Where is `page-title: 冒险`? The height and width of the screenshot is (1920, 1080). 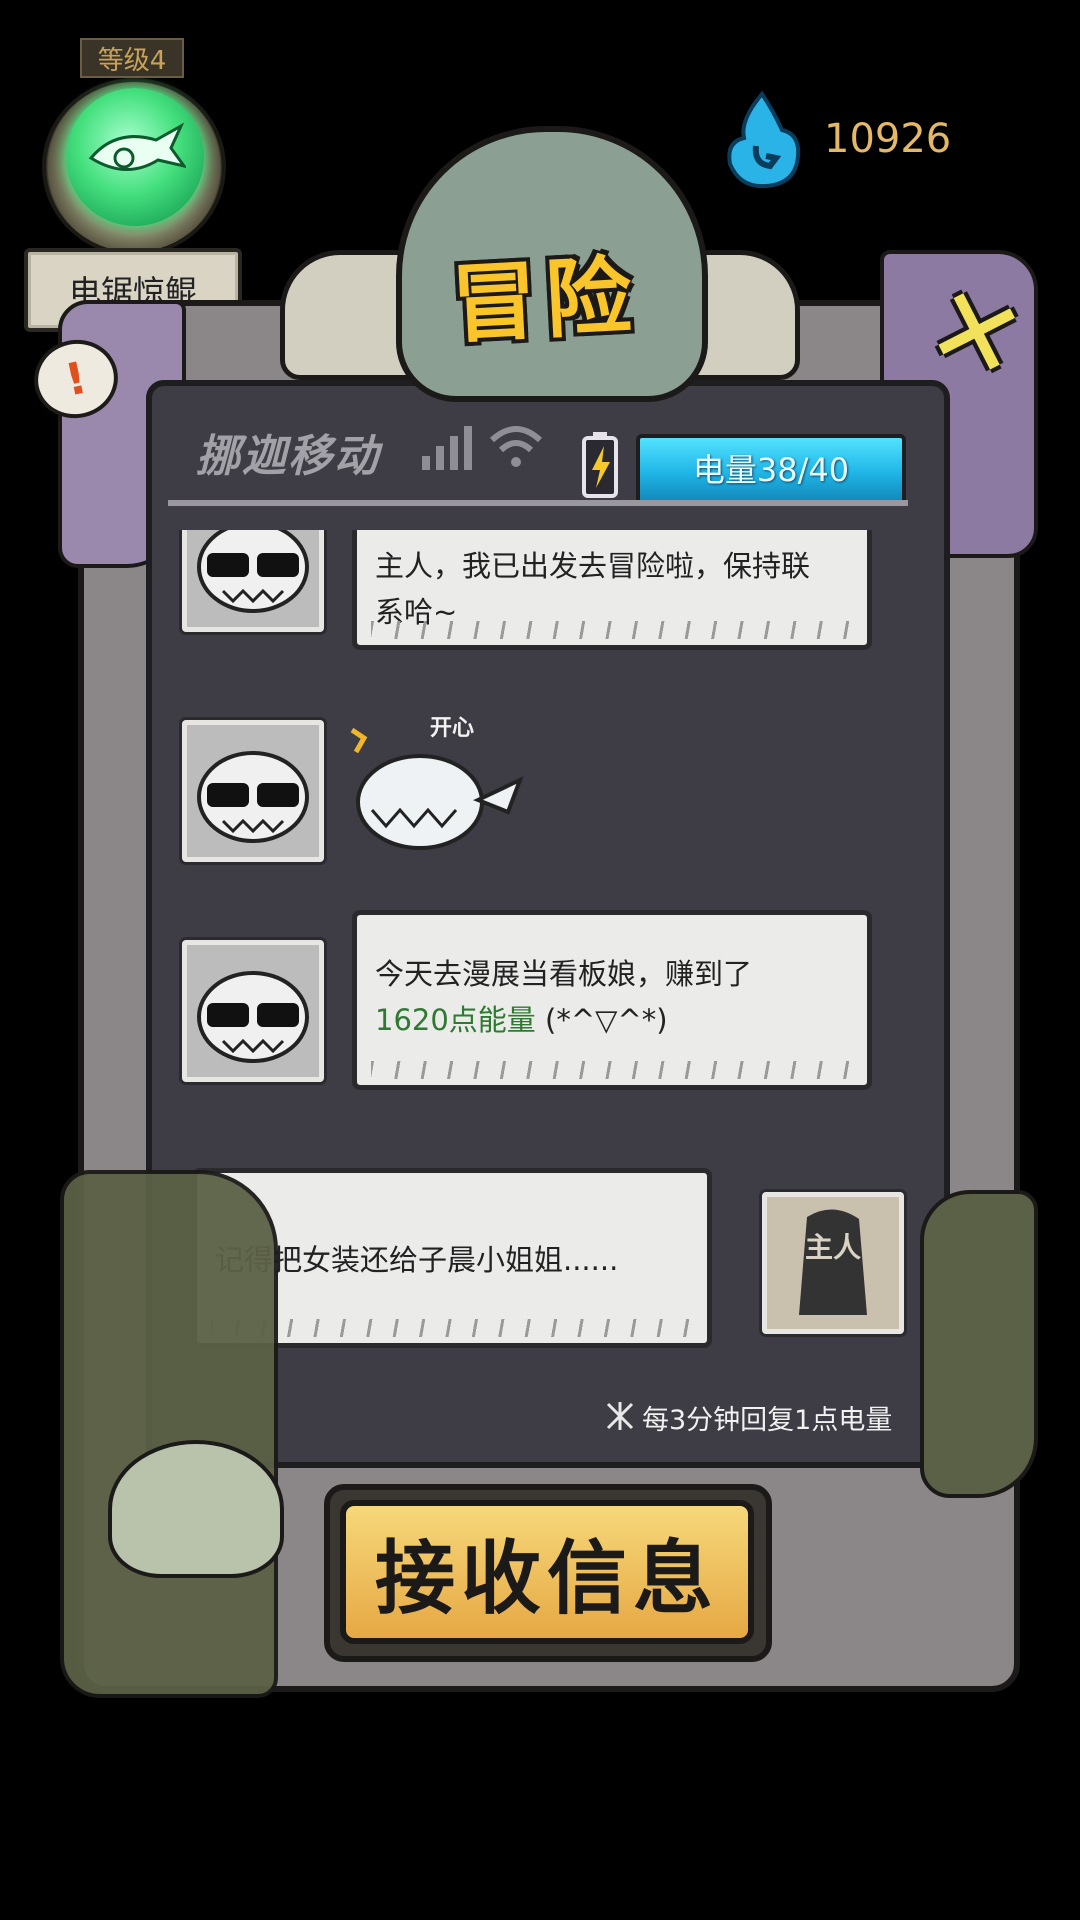
page-title: 冒险 is located at coordinates (545, 301).